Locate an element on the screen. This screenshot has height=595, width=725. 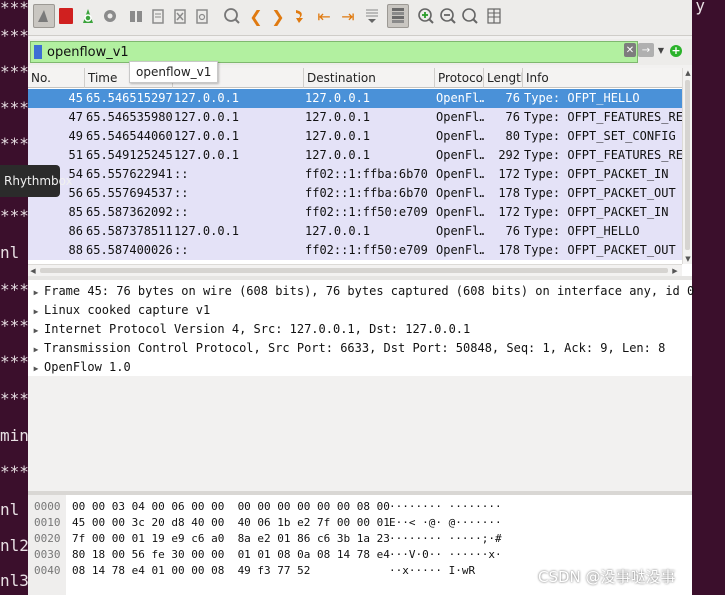
column-header-info: Info is located at coordinates (602, 78).